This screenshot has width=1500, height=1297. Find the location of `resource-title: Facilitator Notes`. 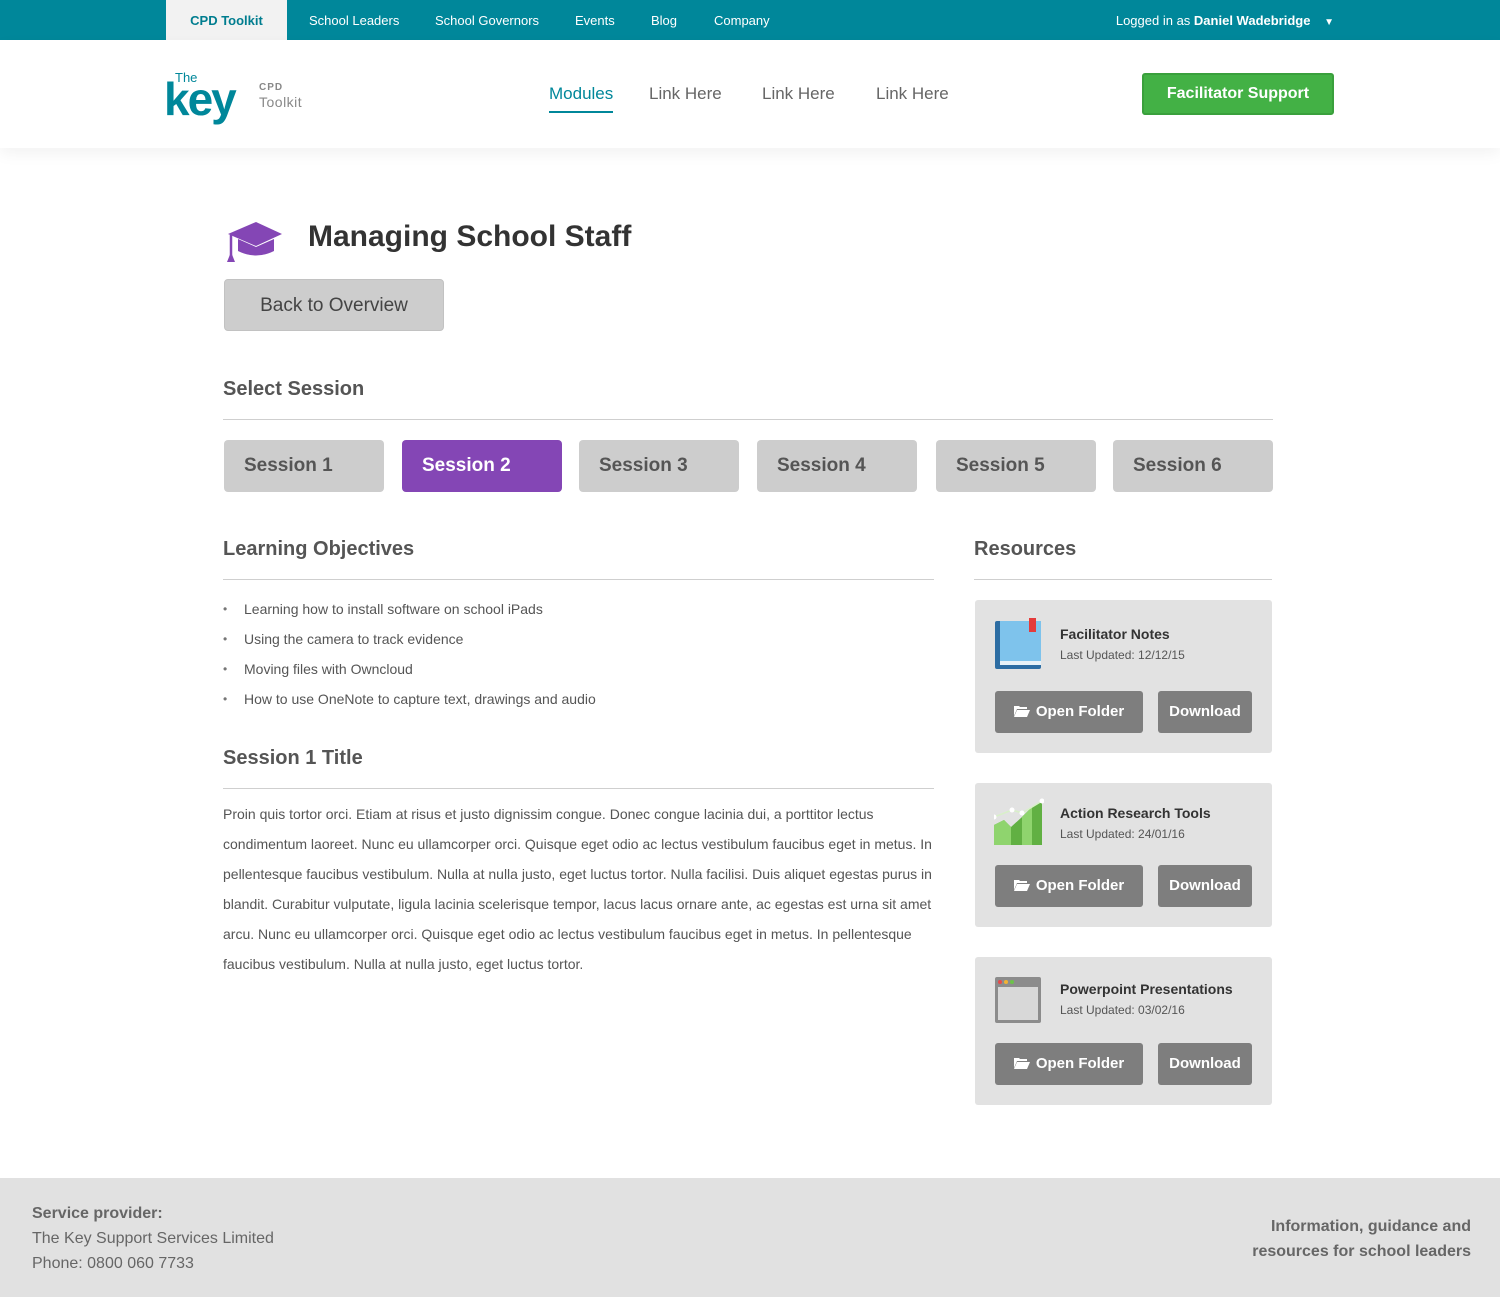

resource-title: Facilitator Notes is located at coordinates (1115, 634).